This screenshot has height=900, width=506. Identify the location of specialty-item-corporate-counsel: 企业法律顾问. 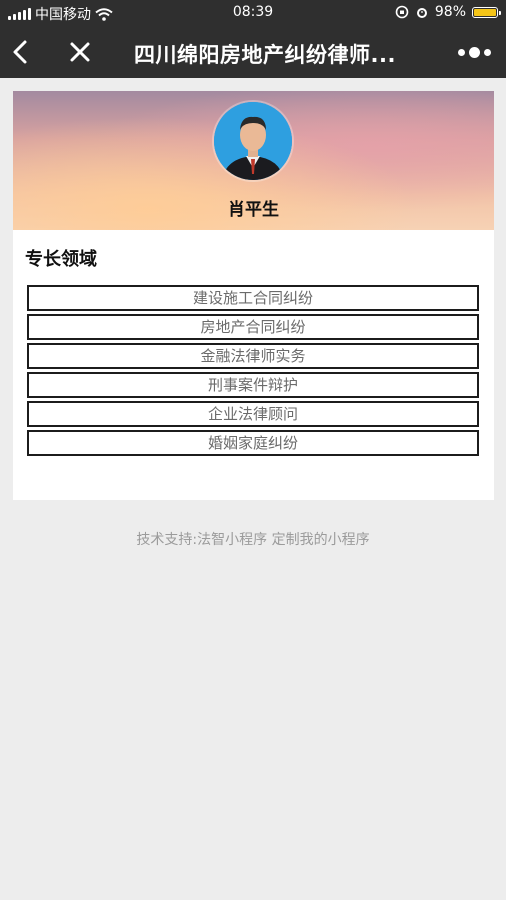
(253, 414).